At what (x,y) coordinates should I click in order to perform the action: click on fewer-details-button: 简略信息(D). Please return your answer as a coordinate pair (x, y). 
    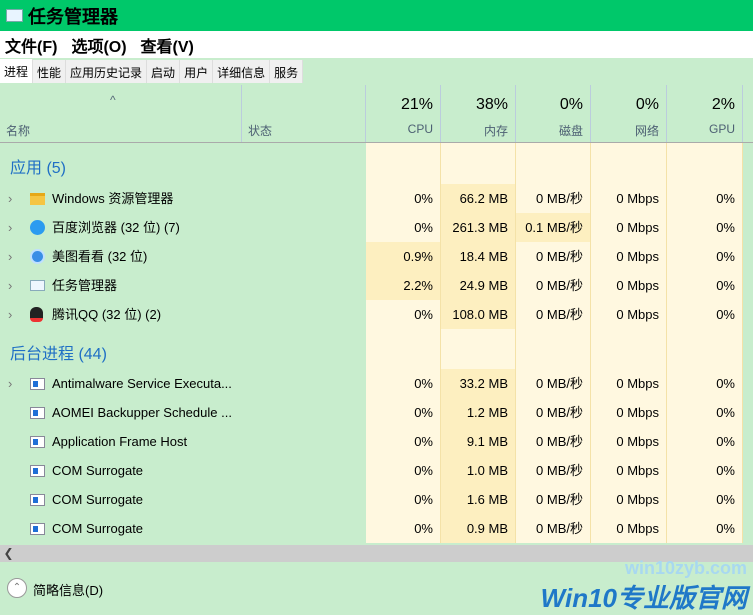
    Looking at the image, I should click on (68, 589).